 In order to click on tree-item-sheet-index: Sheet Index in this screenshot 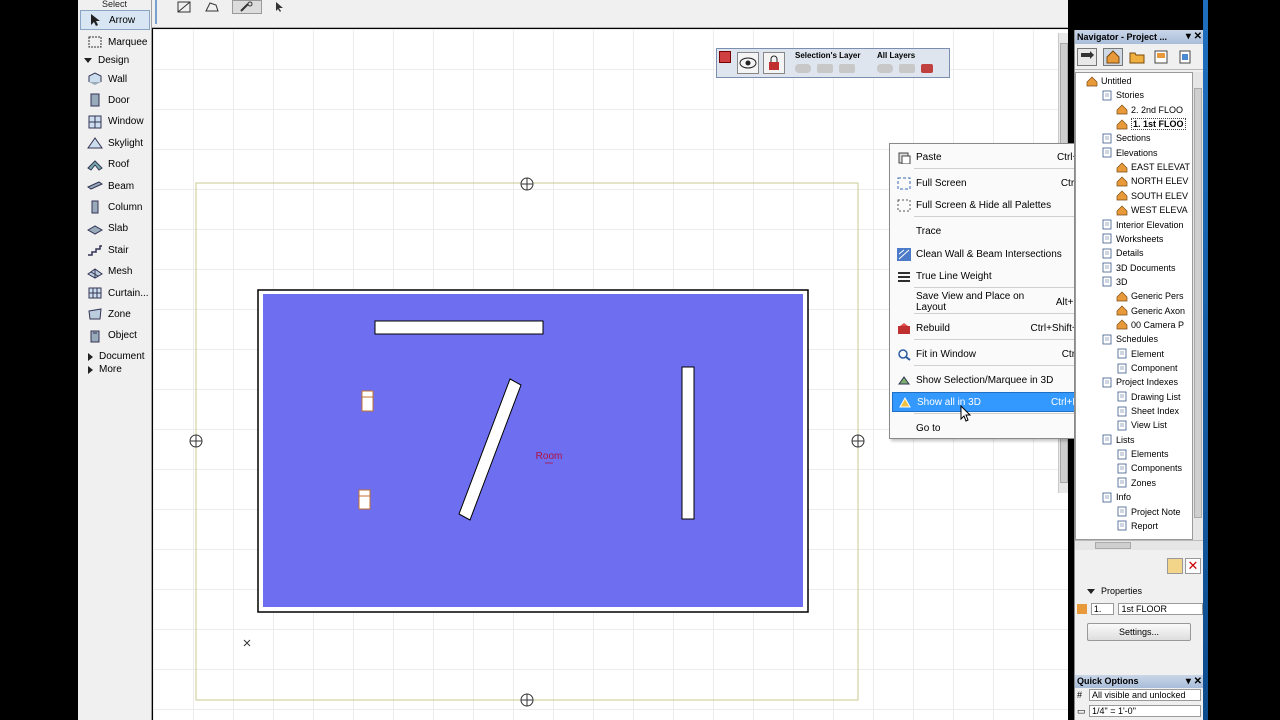, I will do `click(1147, 411)`.